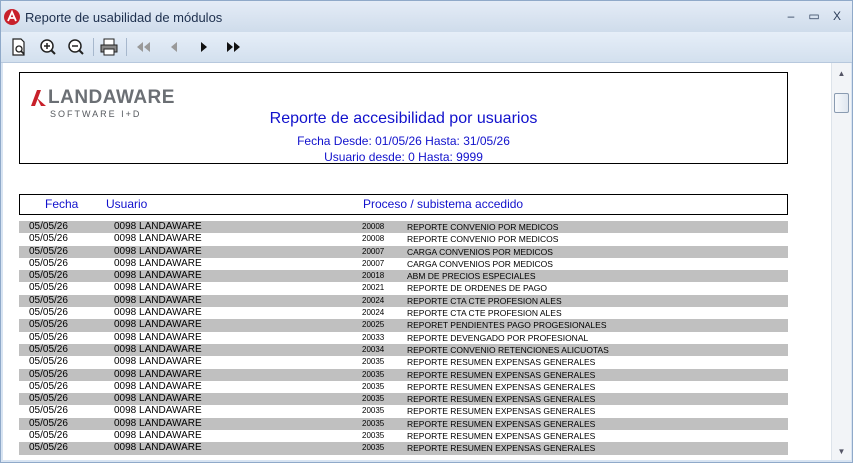  What do you see at coordinates (498, 337) in the screenshot?
I see `row-proceso: REPORTE DEVENGADO POR PROFESIONAL` at bounding box center [498, 337].